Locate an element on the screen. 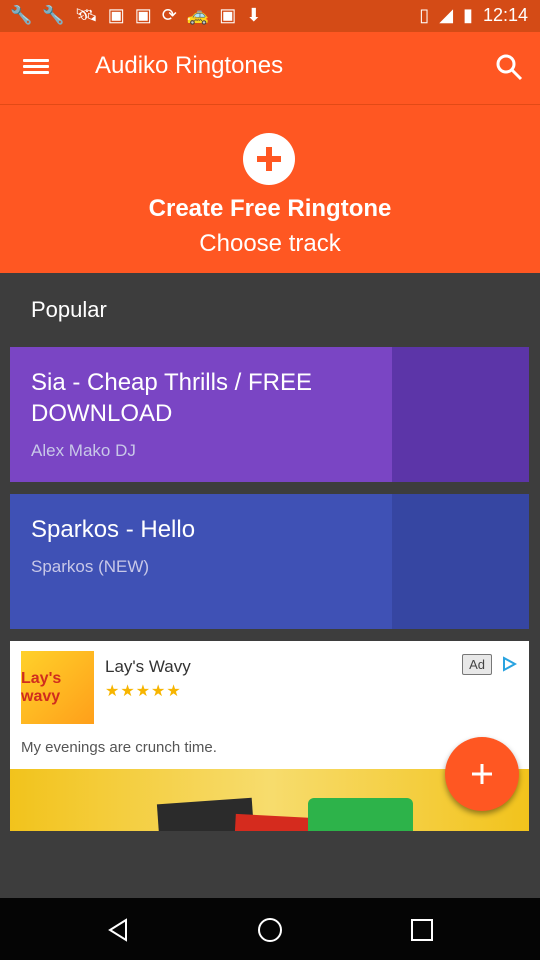  track-card: Sparkos - Hello Sparkos (NEW) is located at coordinates (269, 561).